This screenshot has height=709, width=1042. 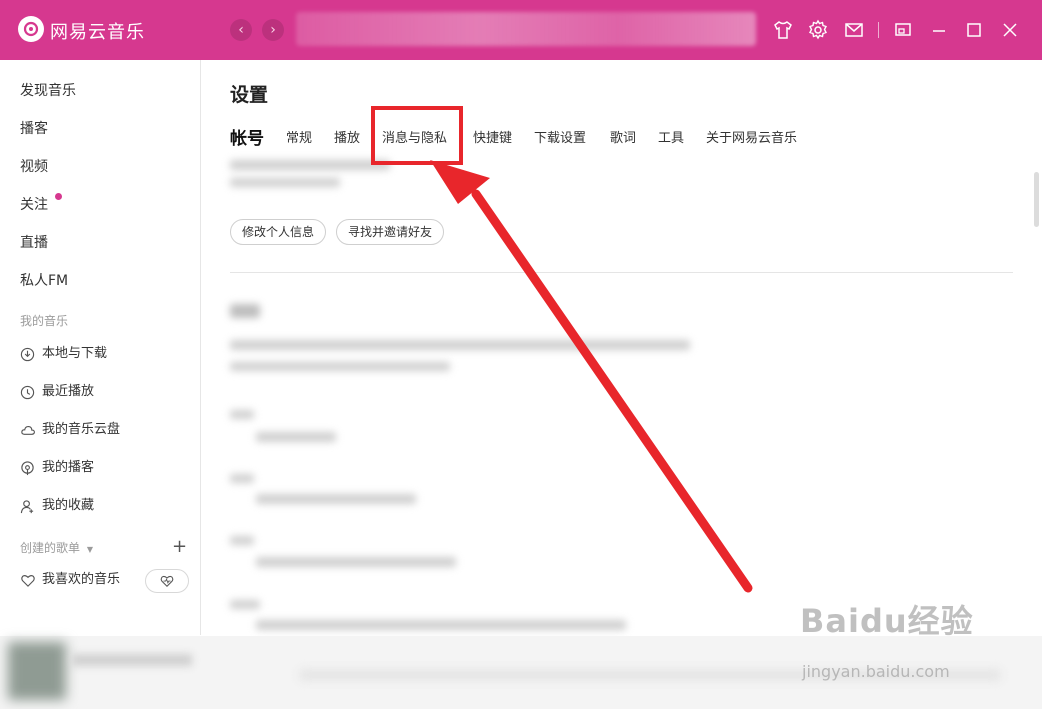 I want to click on forward-button: ›, so click(x=273, y=30).